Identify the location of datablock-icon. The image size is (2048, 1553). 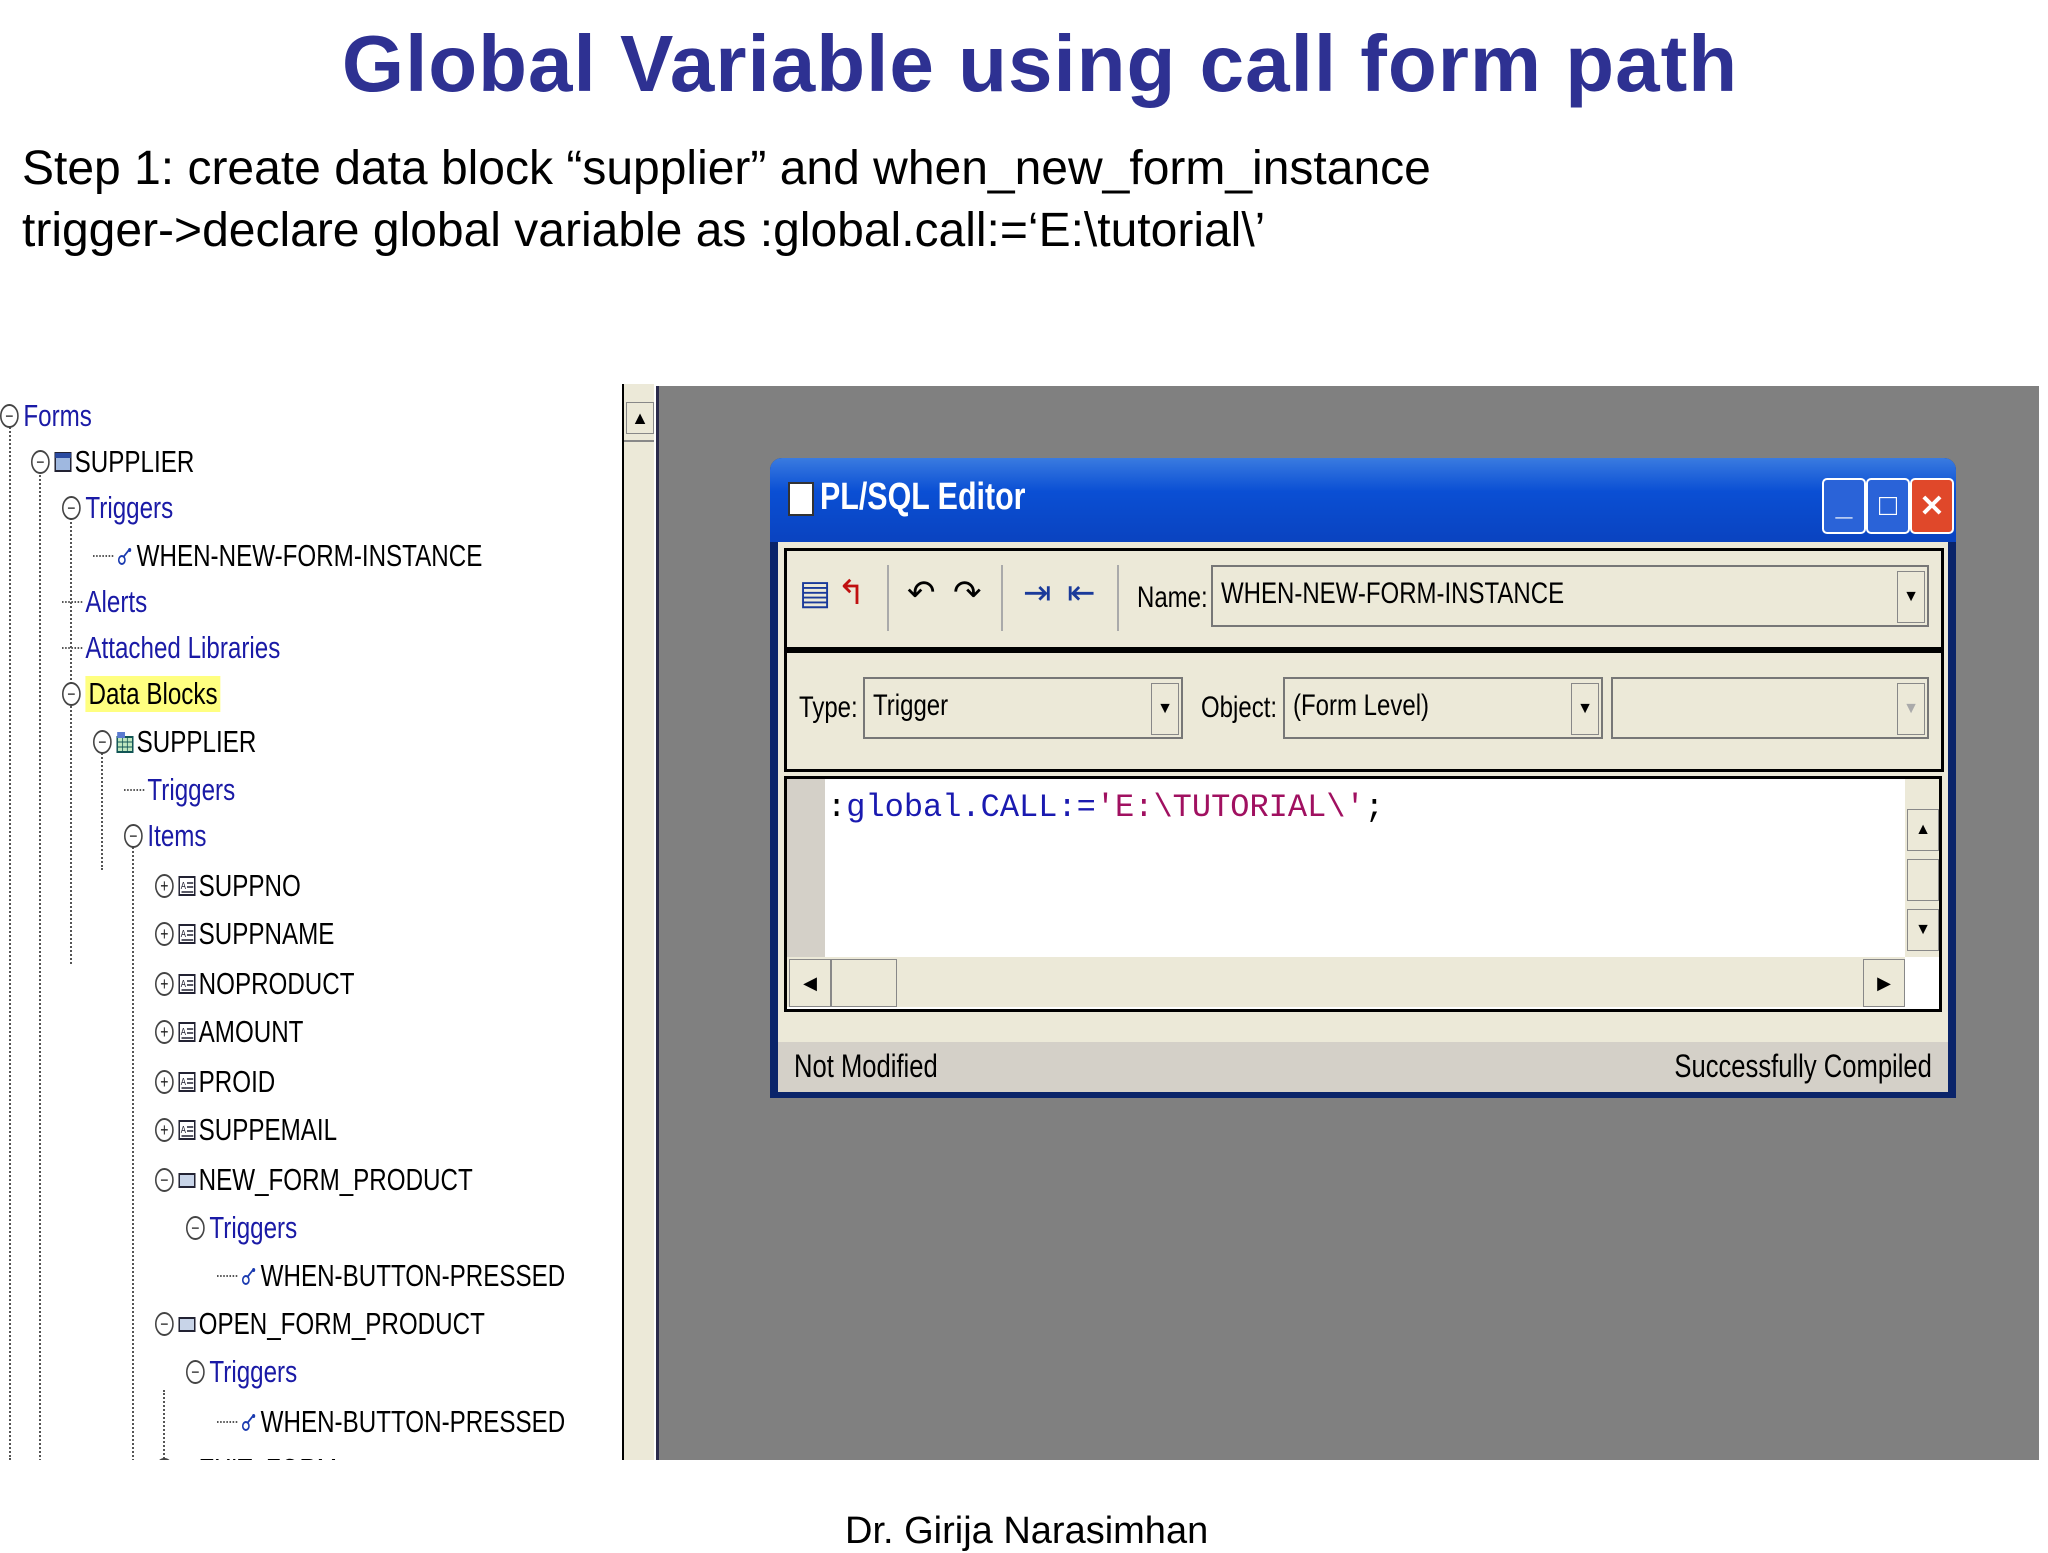
(126, 742).